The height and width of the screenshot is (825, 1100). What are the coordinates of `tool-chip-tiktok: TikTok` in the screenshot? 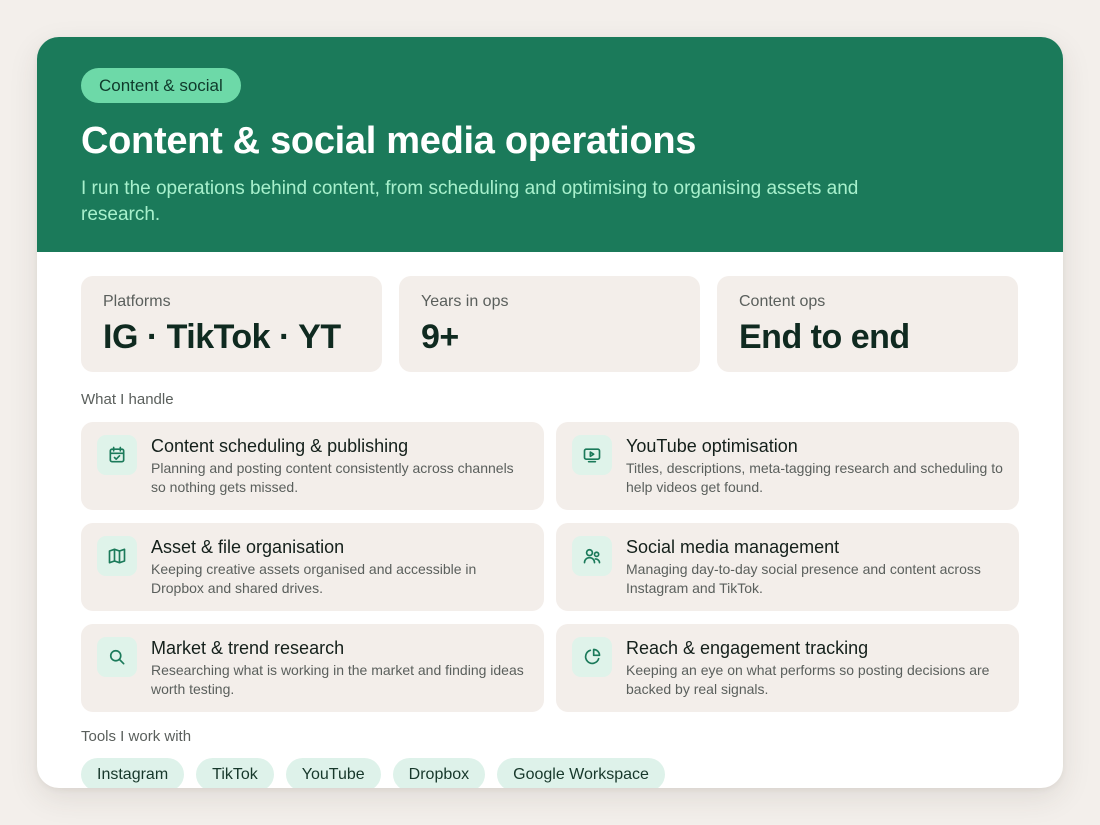 It's located at (235, 773).